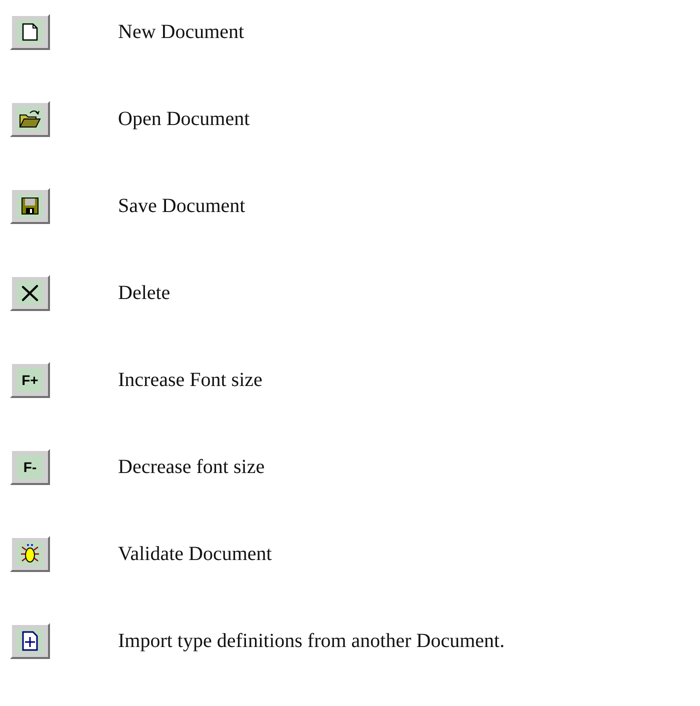 The height and width of the screenshot is (706, 700). Describe the element at coordinates (144, 293) in the screenshot. I see `item-label: Delete` at that location.